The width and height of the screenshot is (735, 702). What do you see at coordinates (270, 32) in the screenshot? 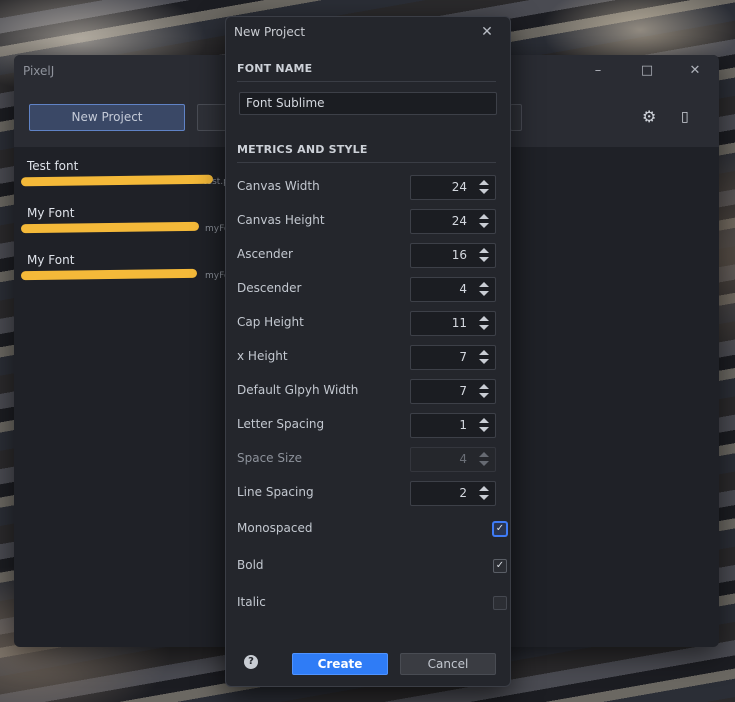
I see `dialog-title: New Project` at bounding box center [270, 32].